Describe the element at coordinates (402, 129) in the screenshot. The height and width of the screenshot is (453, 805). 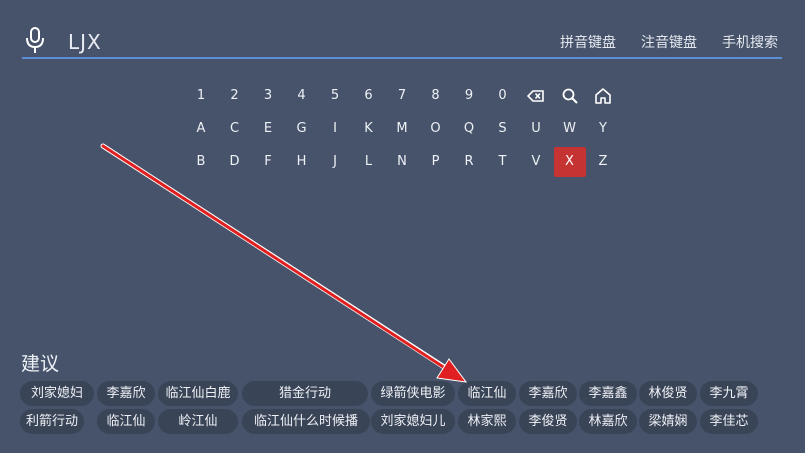
I see `key-m: M` at that location.